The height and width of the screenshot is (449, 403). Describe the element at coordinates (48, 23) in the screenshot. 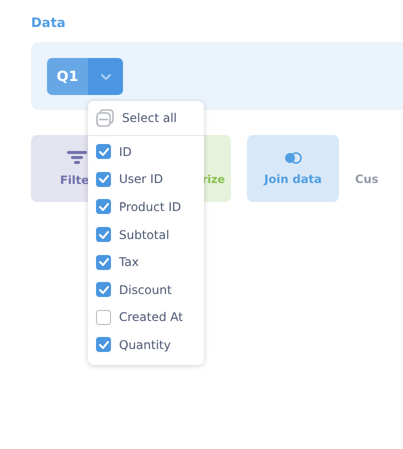

I see `section-label: Data` at that location.